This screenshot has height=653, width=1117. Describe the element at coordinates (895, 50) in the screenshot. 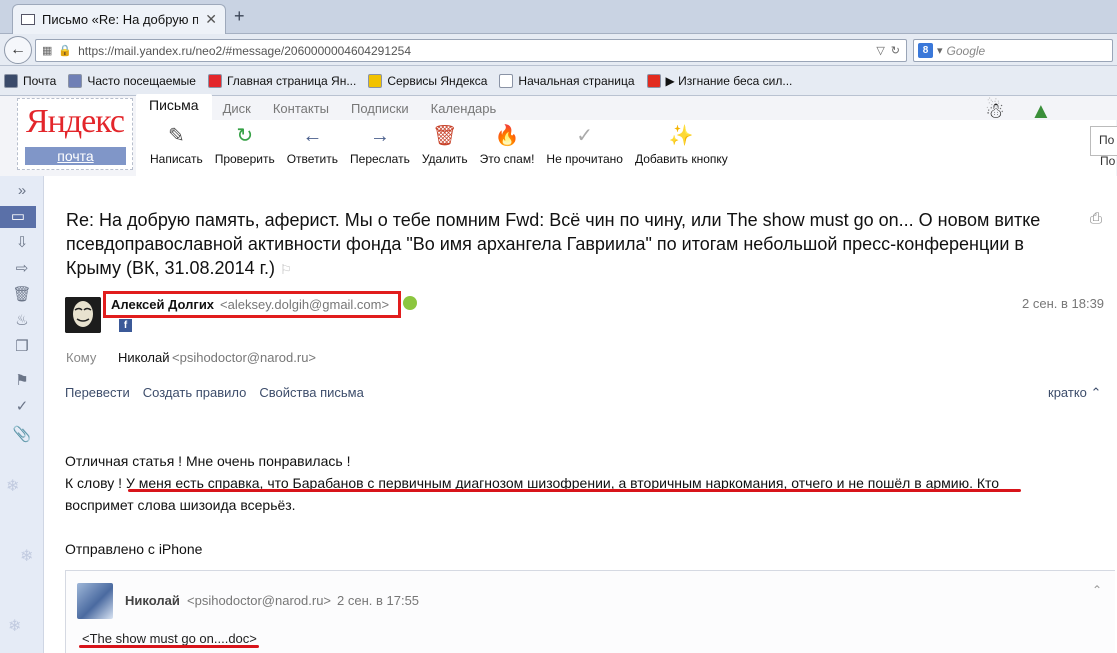

I see `reload-icon: ↻` at that location.